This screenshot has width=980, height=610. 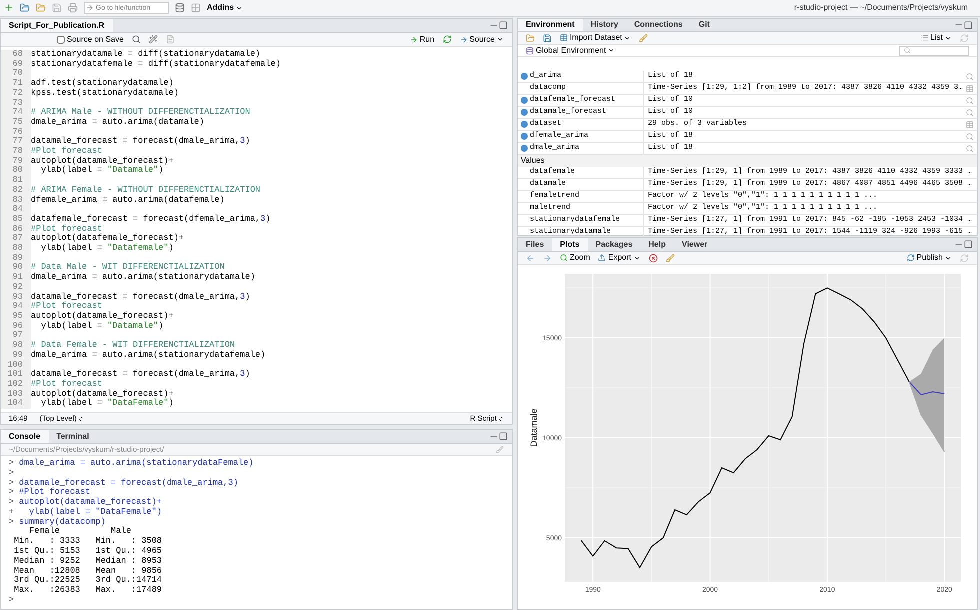 I want to click on database-icon, so click(x=530, y=50).